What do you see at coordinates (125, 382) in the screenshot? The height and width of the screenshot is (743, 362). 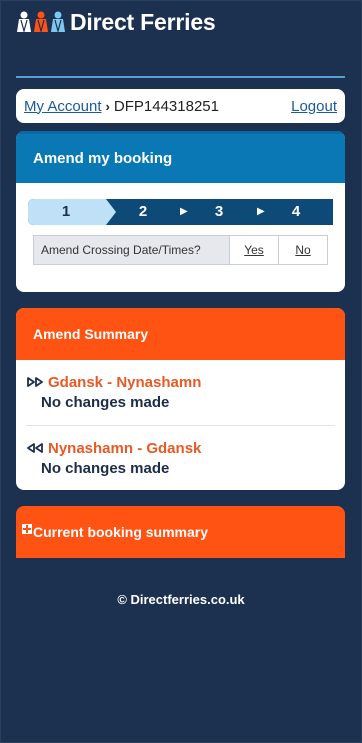 I see `route-name: Gdansk - Nynashamn` at bounding box center [125, 382].